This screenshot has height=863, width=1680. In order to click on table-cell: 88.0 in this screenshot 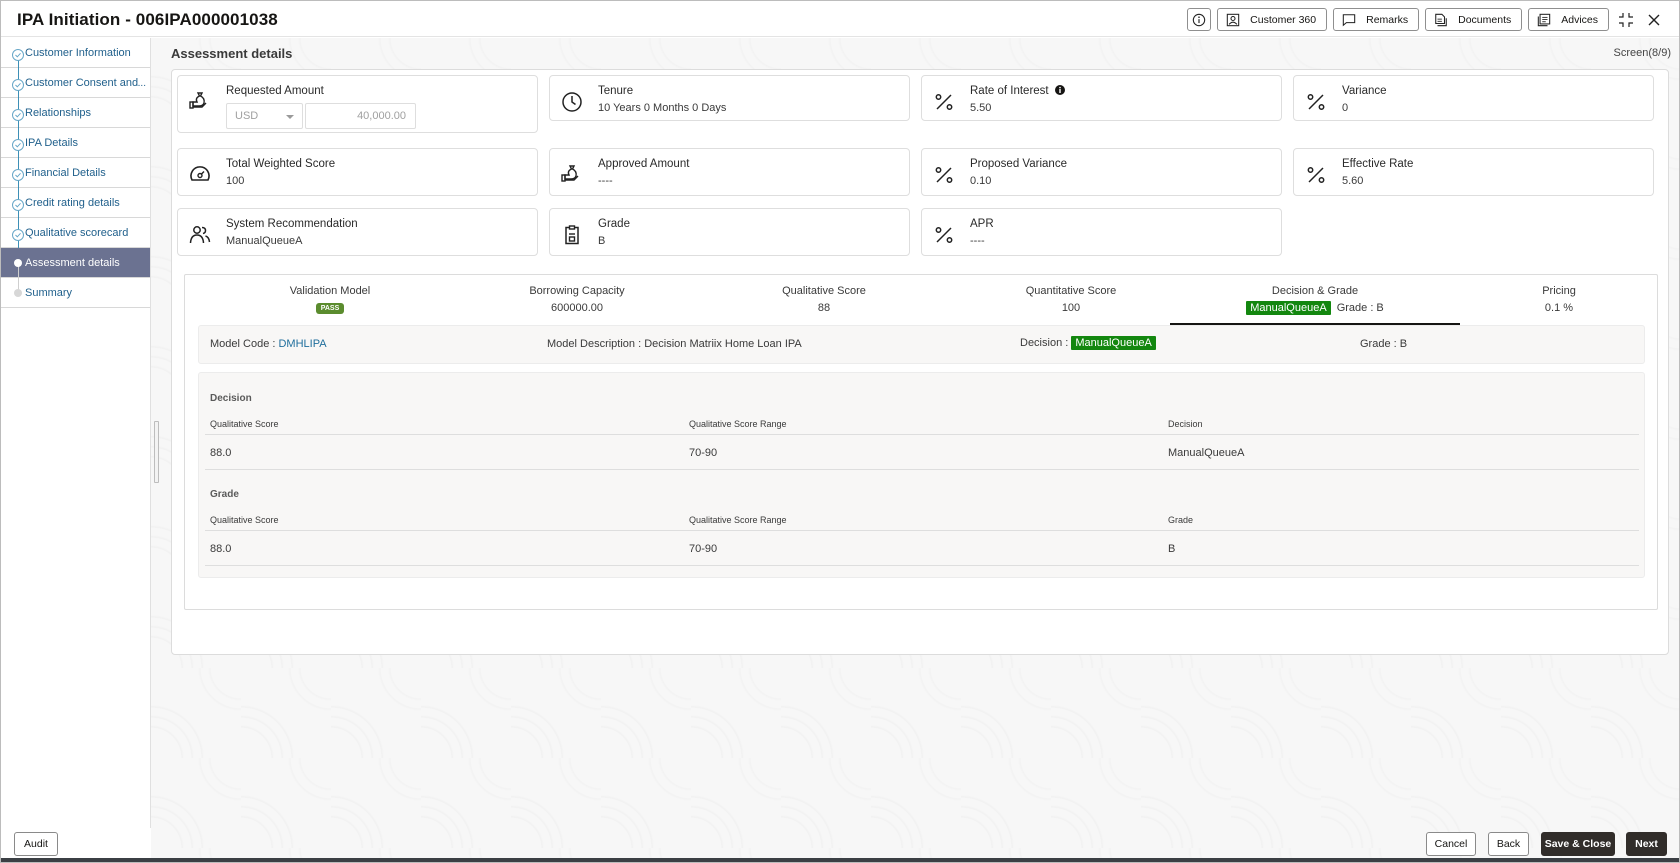, I will do `click(221, 453)`.